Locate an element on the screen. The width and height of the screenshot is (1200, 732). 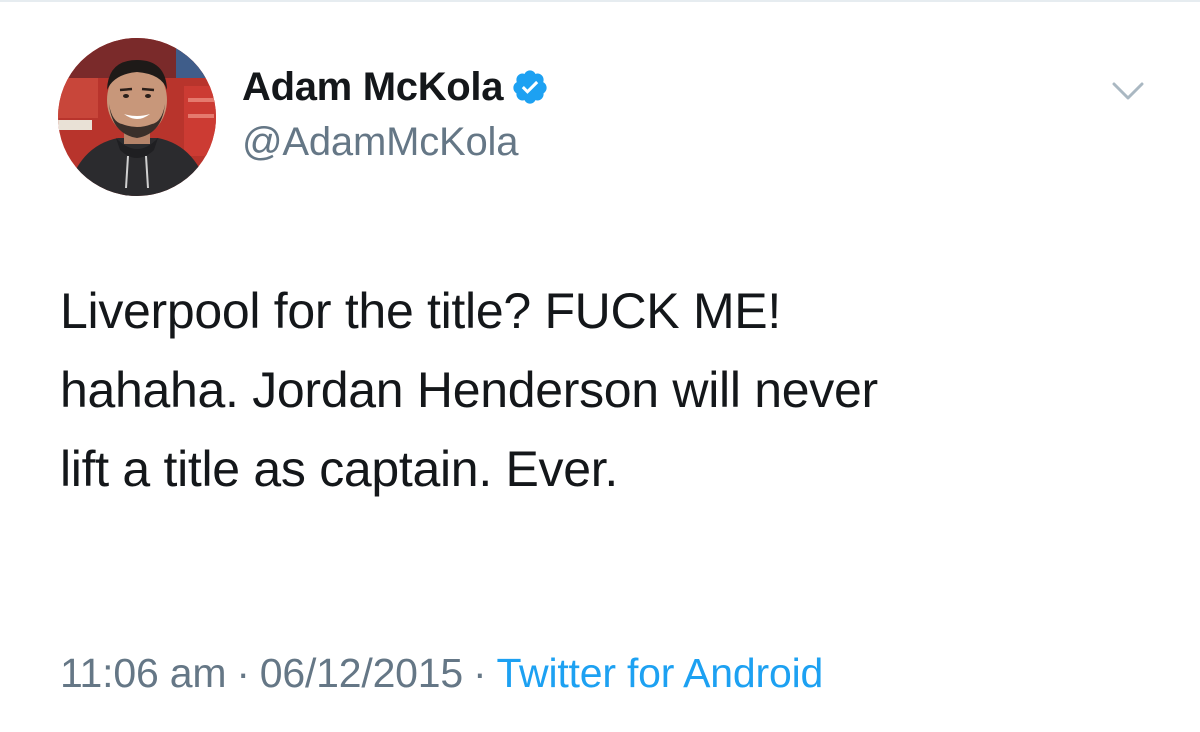
tweet-time: 11:06 am is located at coordinates (143, 673).